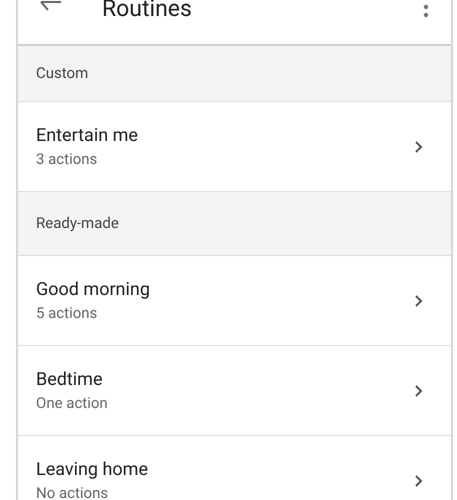 Image resolution: width=457 pixels, height=500 pixels. Describe the element at coordinates (67, 159) in the screenshot. I see `routine-actions: 3 actions` at that location.